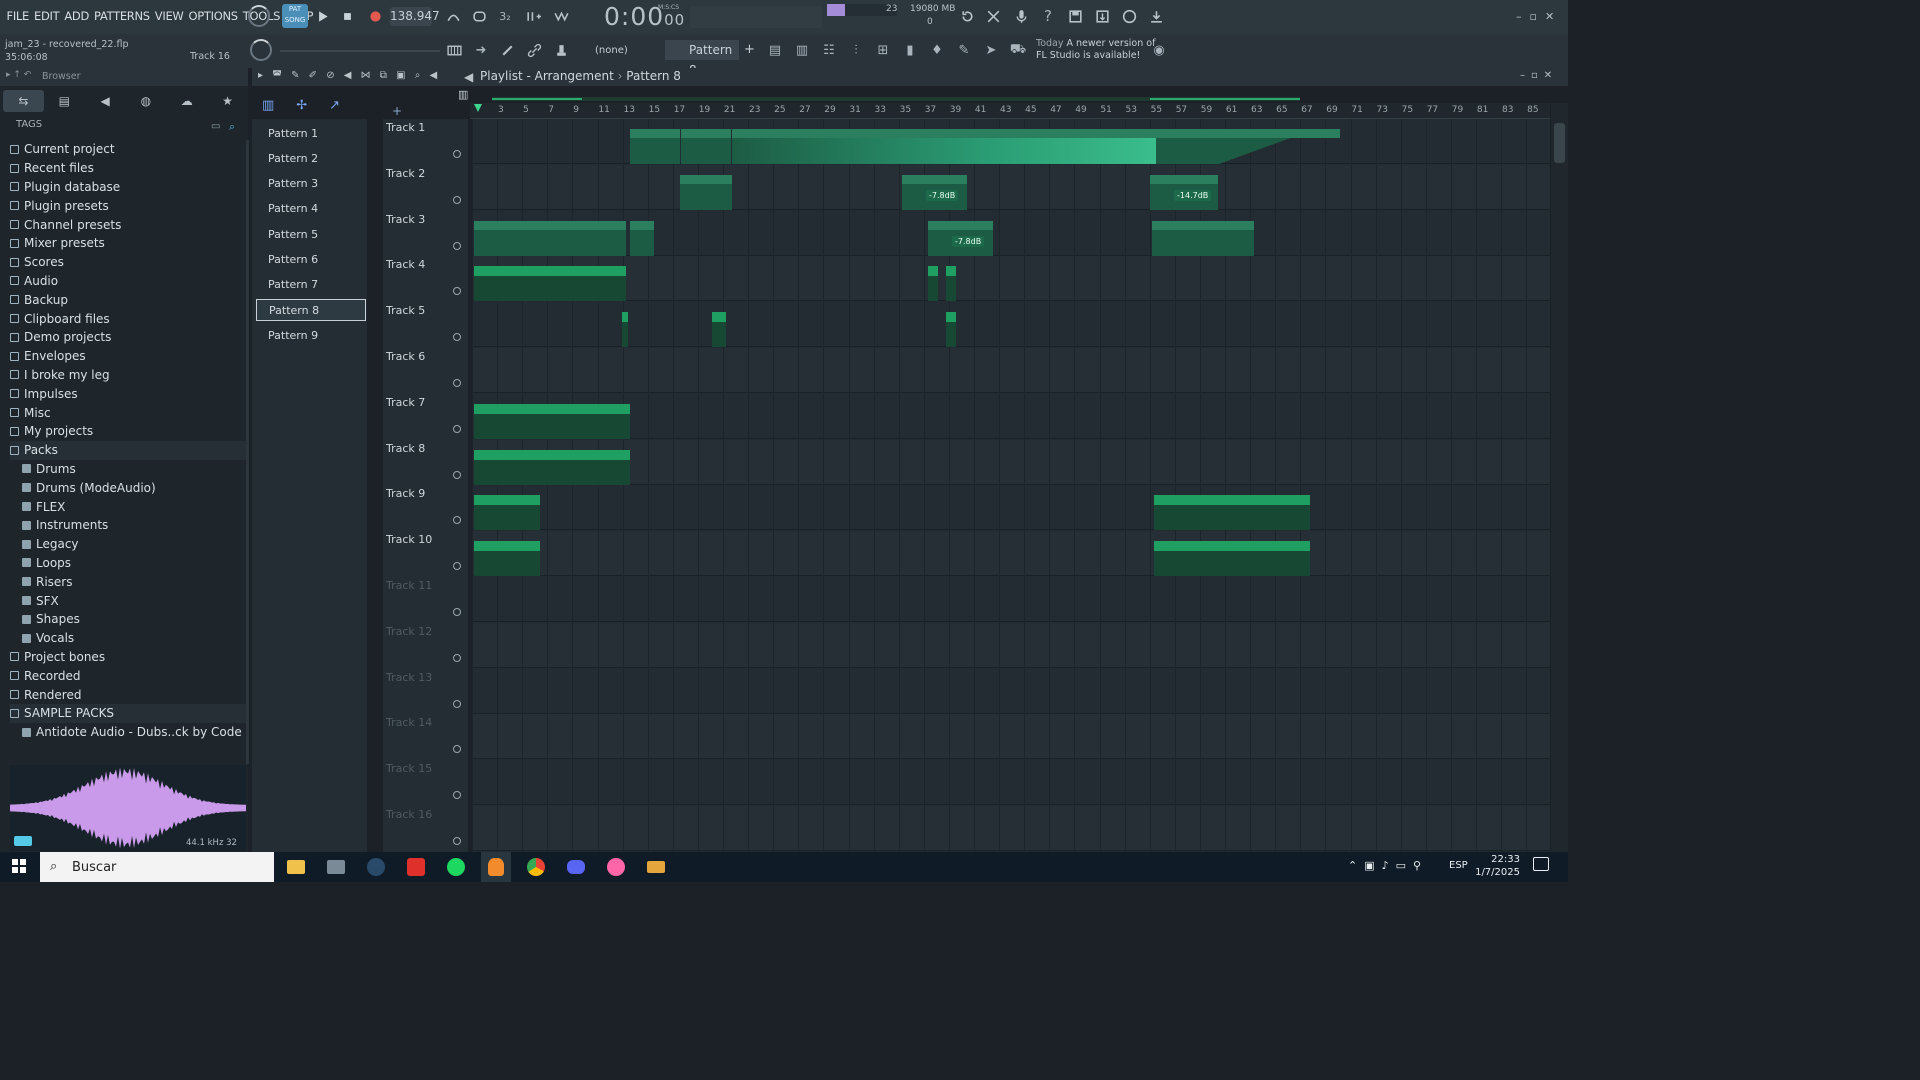 This screenshot has height=1080, width=1920. What do you see at coordinates (259, 16) in the screenshot?
I see `master-volume-knob` at bounding box center [259, 16].